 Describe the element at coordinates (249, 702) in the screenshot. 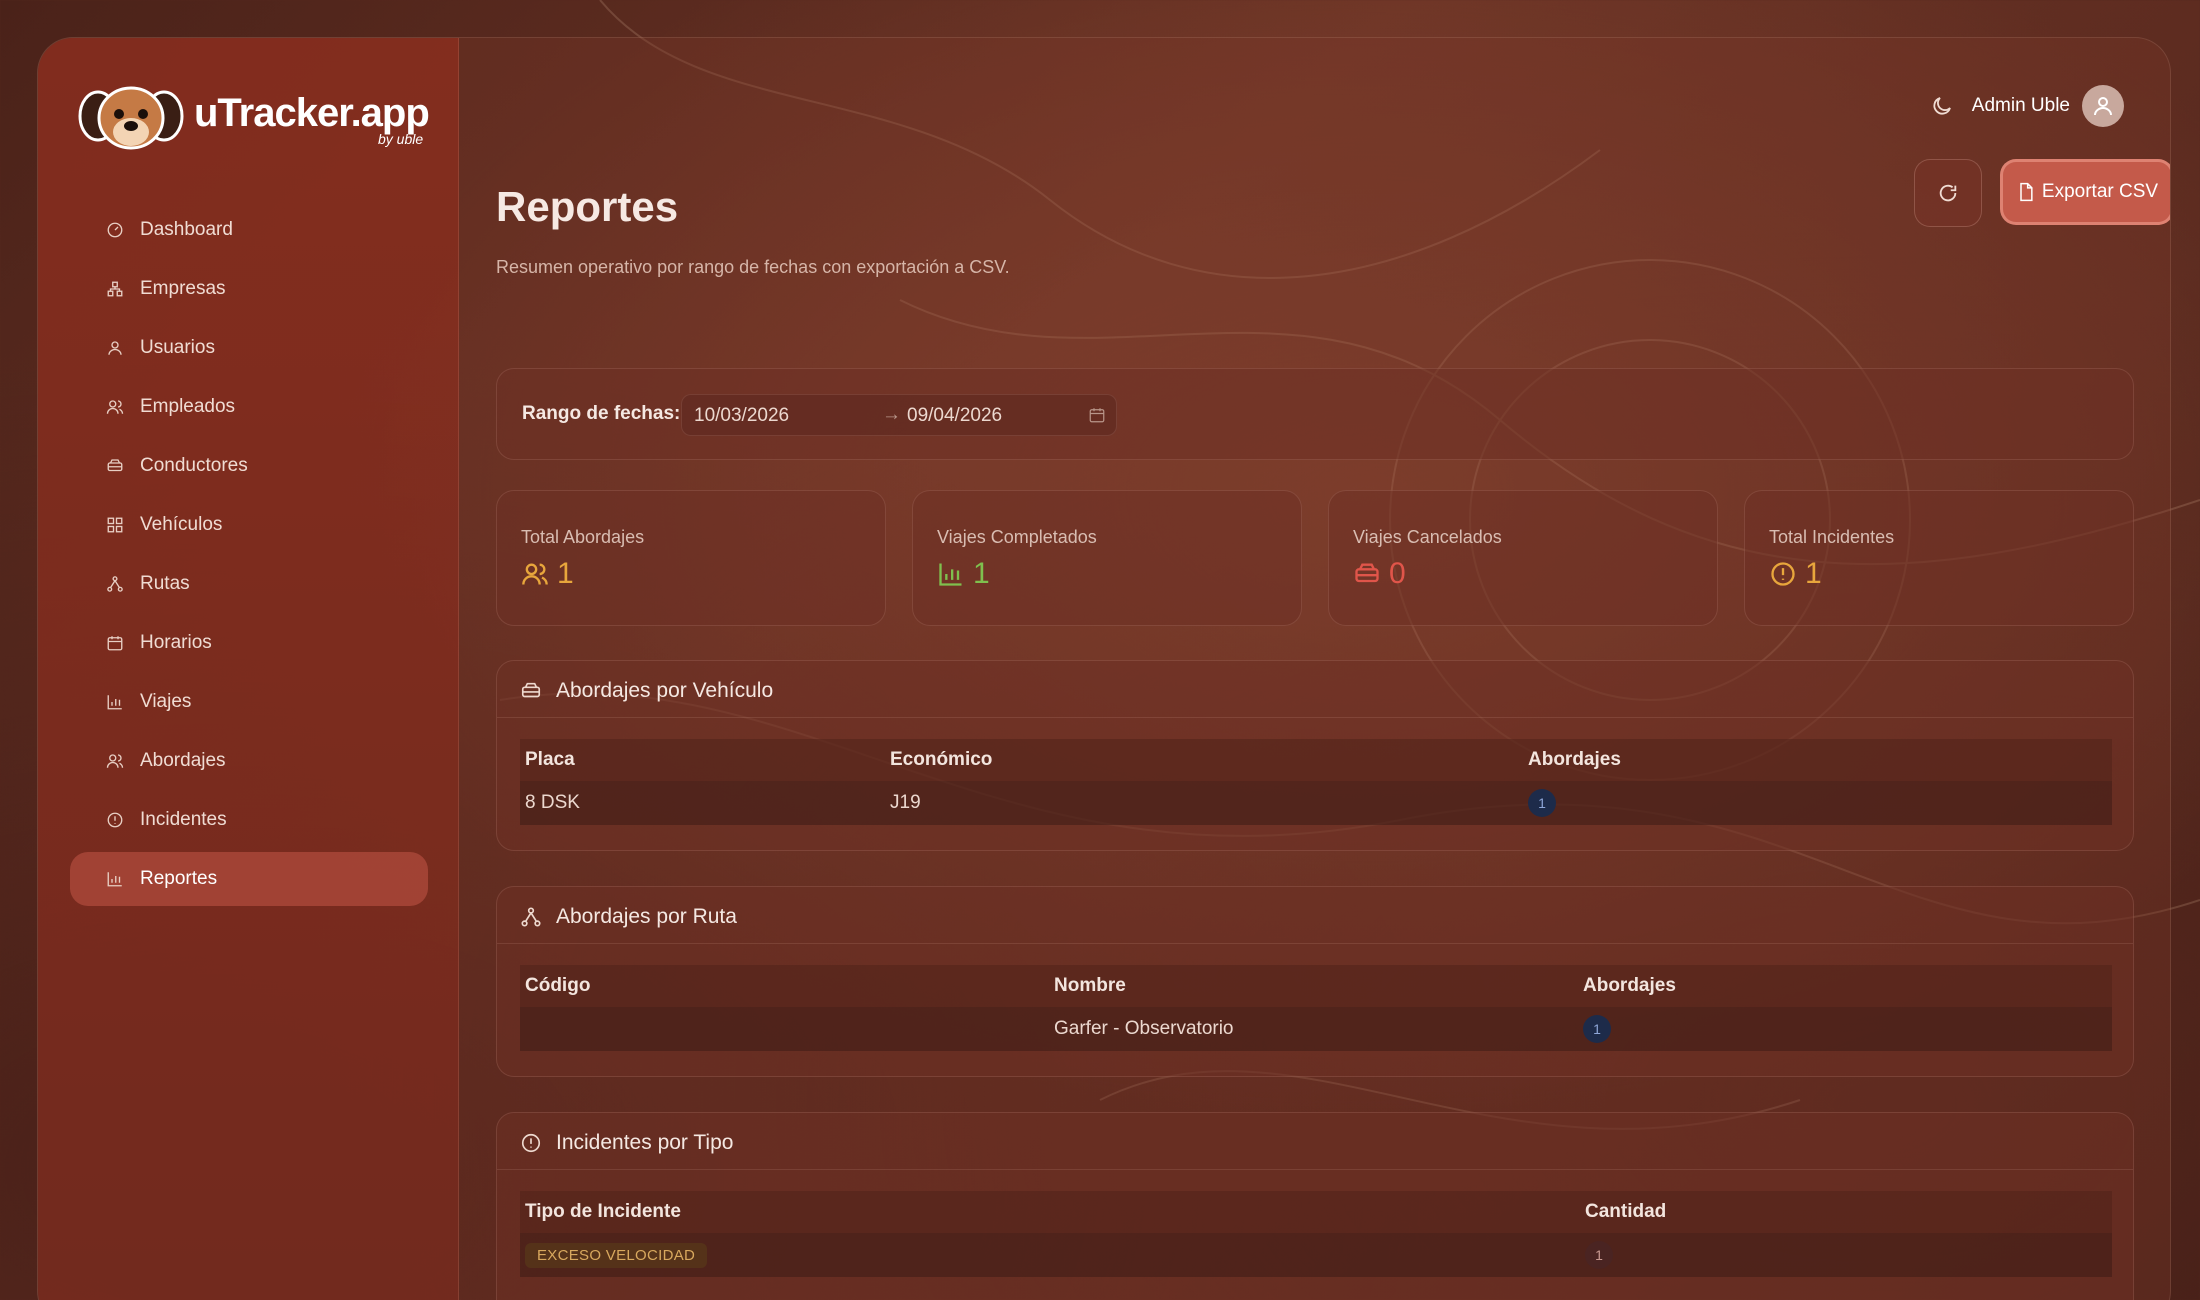

I see `sidebar-item-viajes: Viajes` at that location.